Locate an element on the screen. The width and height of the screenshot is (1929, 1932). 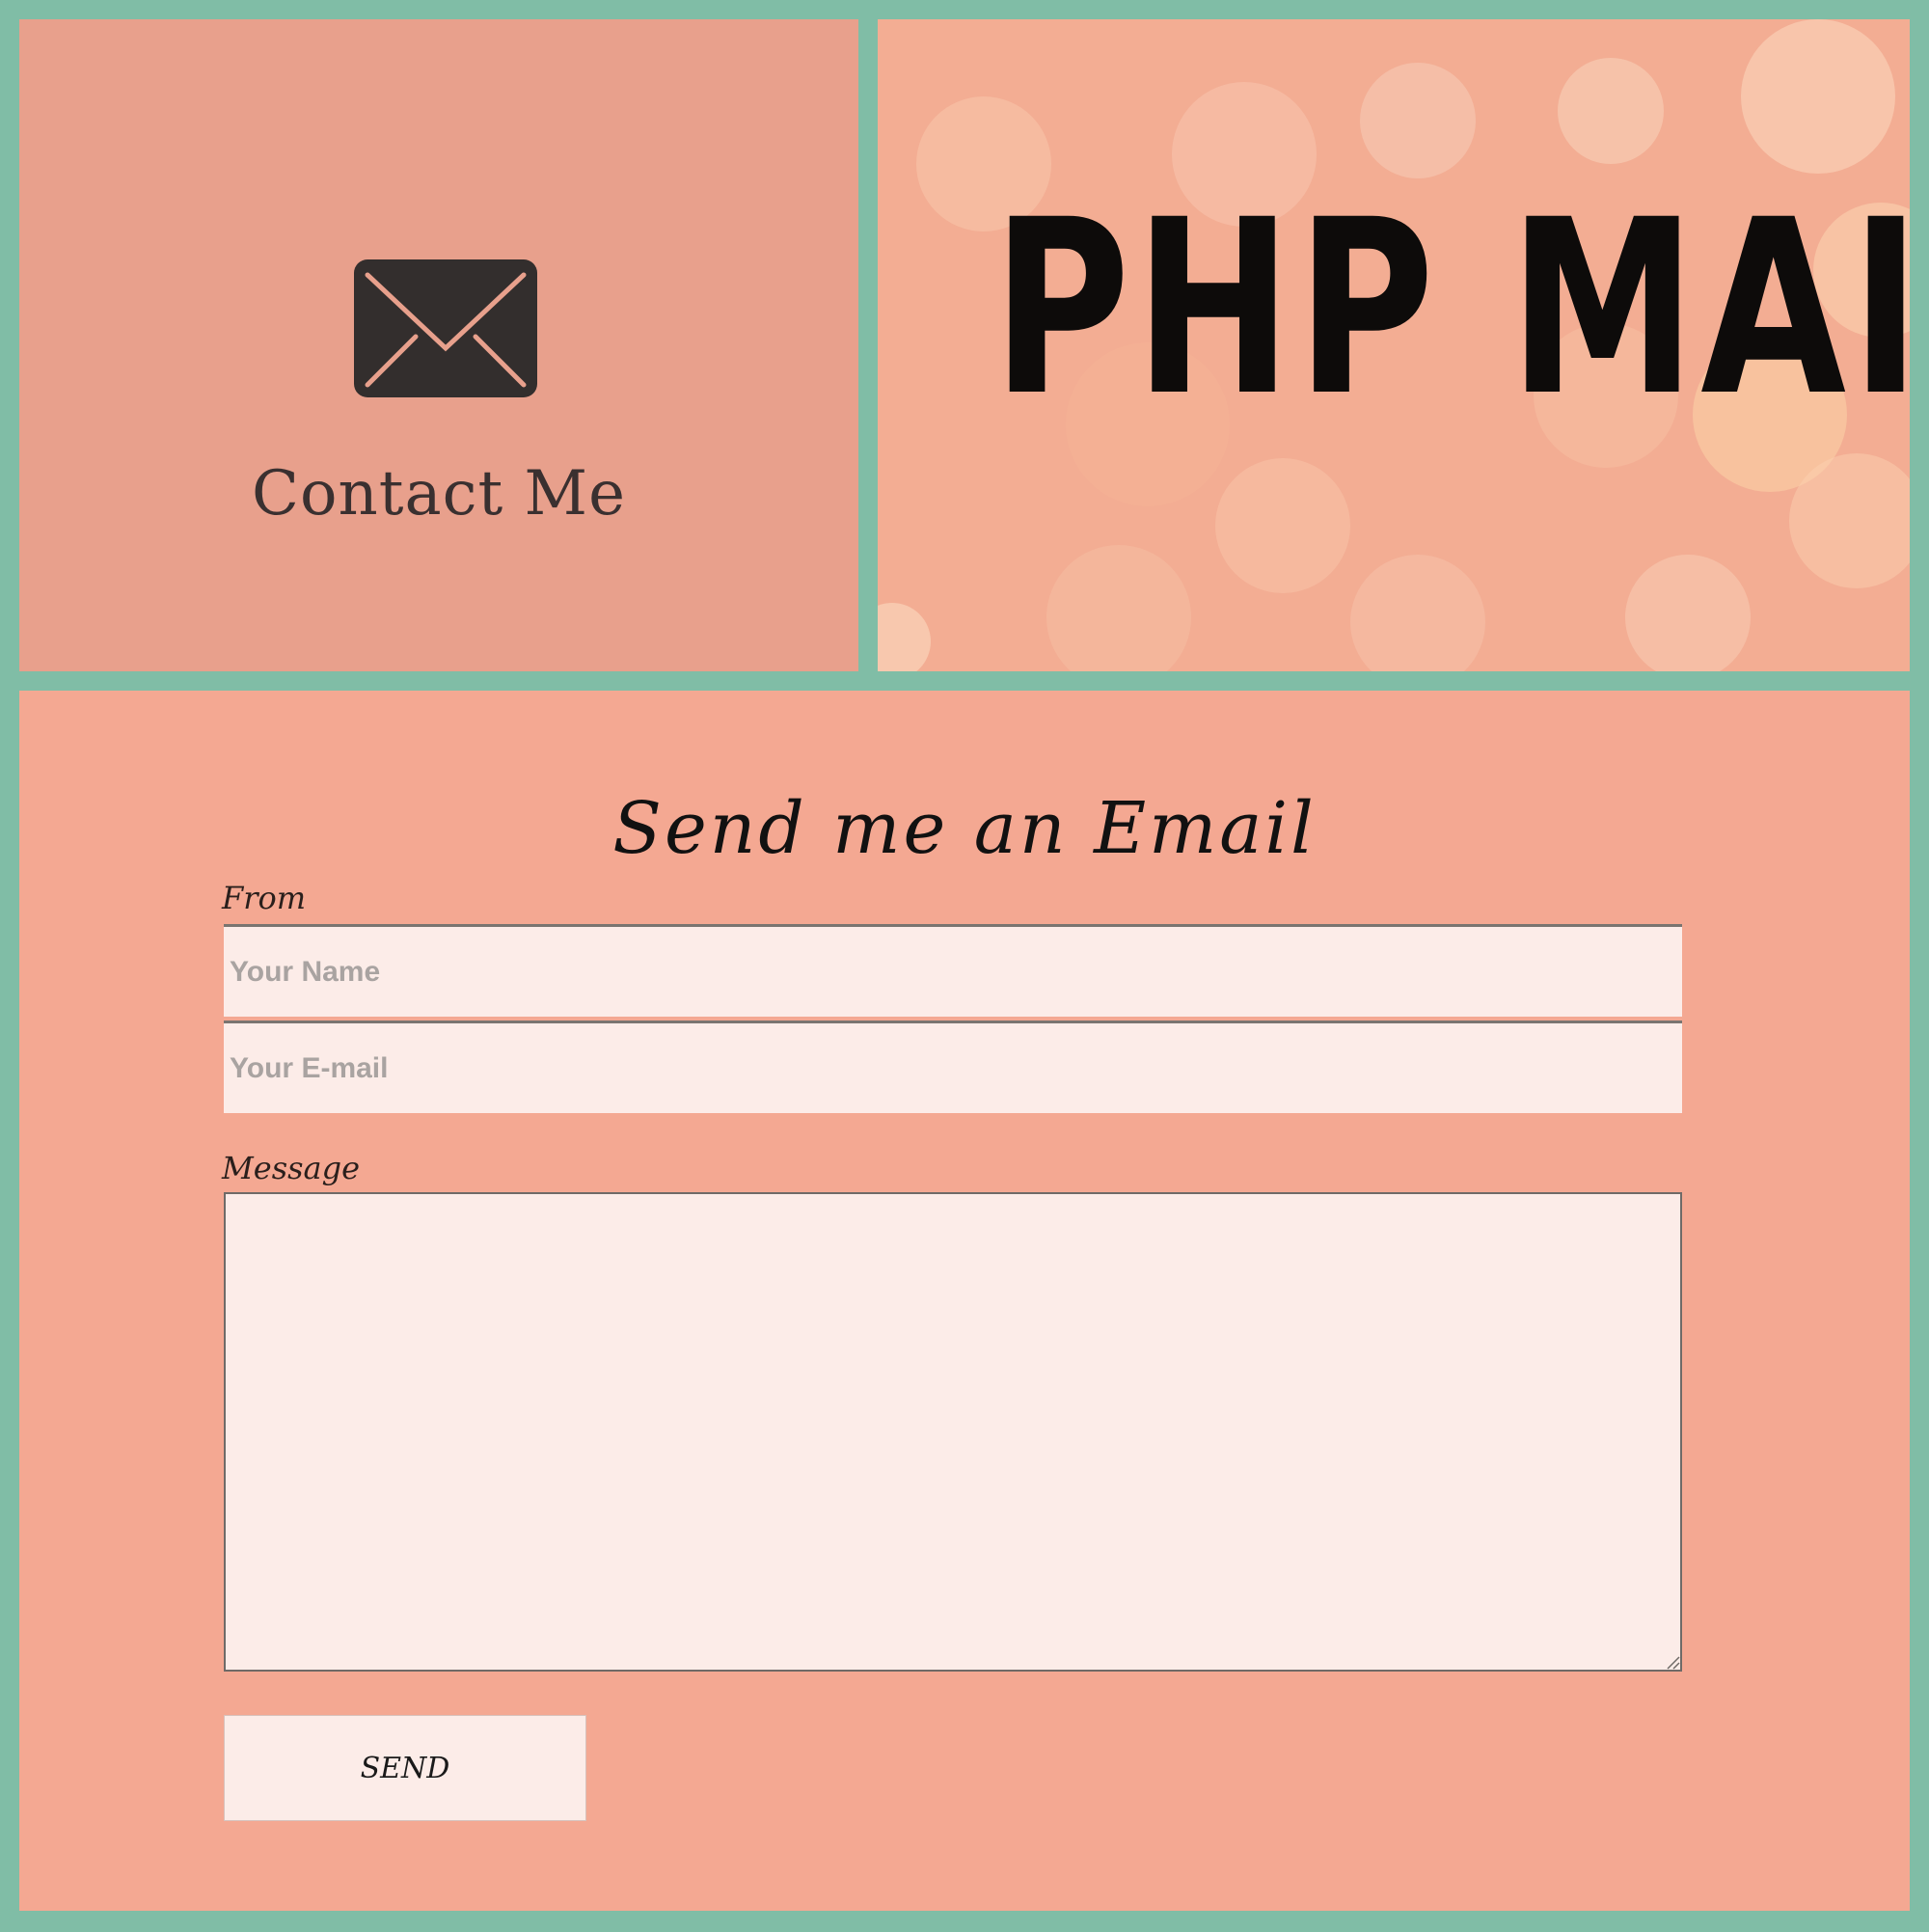
resize-grip-icon is located at coordinates (1672, 1662).